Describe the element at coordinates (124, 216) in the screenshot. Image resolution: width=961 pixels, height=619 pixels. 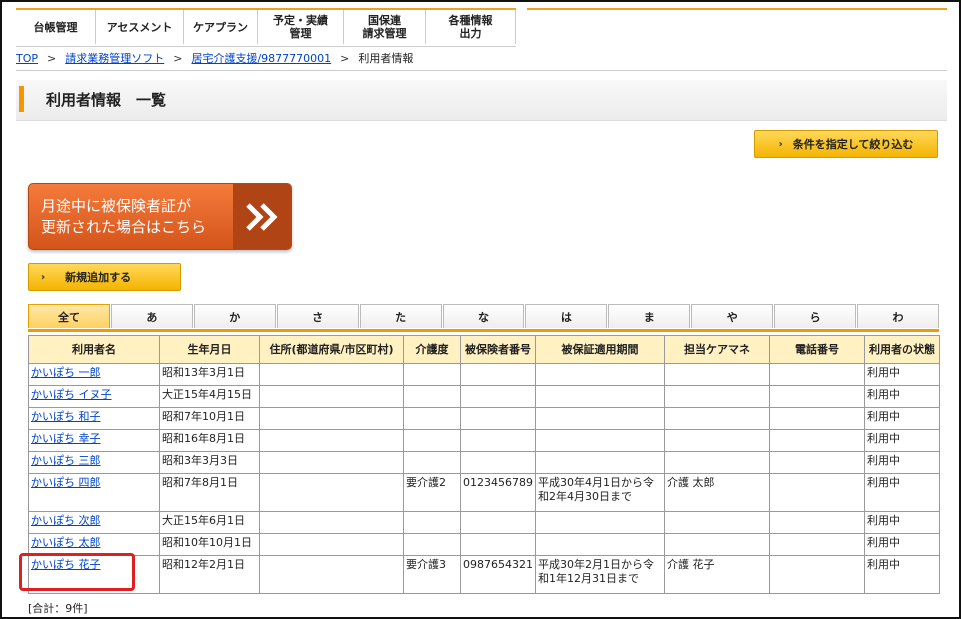
I see `banner-text: 月途中に被保険者証が 更新された場合はこちら` at that location.